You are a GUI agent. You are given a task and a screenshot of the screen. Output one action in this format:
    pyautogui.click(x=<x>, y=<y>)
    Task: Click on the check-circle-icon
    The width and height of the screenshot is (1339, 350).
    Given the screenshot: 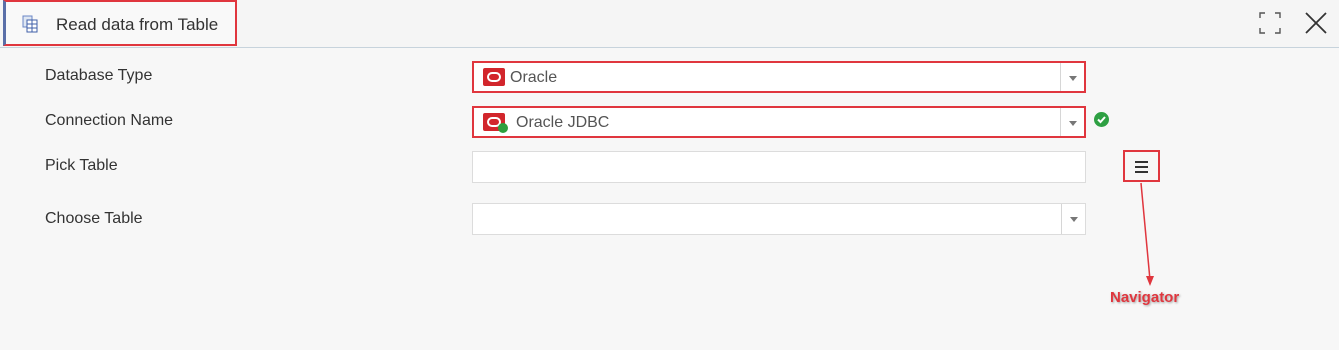 What is the action you would take?
    pyautogui.click(x=1101, y=119)
    